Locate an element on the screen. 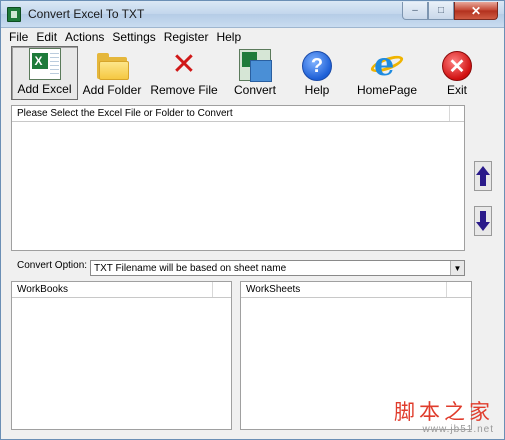  minimize-button: – is located at coordinates (415, 11).